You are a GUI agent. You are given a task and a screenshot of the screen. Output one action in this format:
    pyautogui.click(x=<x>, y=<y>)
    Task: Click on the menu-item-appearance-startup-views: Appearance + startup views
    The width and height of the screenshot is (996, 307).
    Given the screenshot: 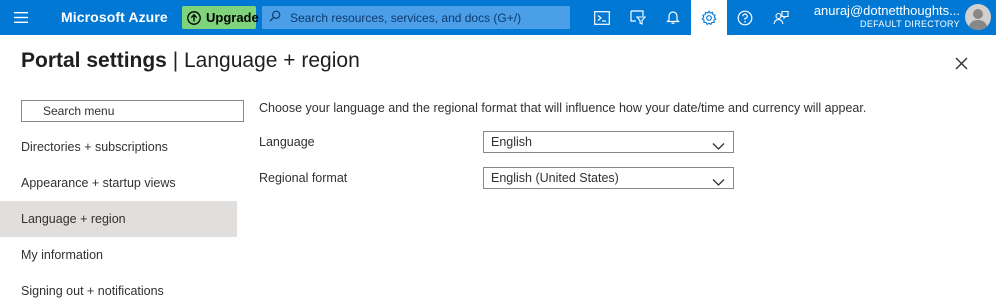 What is the action you would take?
    pyautogui.click(x=118, y=183)
    